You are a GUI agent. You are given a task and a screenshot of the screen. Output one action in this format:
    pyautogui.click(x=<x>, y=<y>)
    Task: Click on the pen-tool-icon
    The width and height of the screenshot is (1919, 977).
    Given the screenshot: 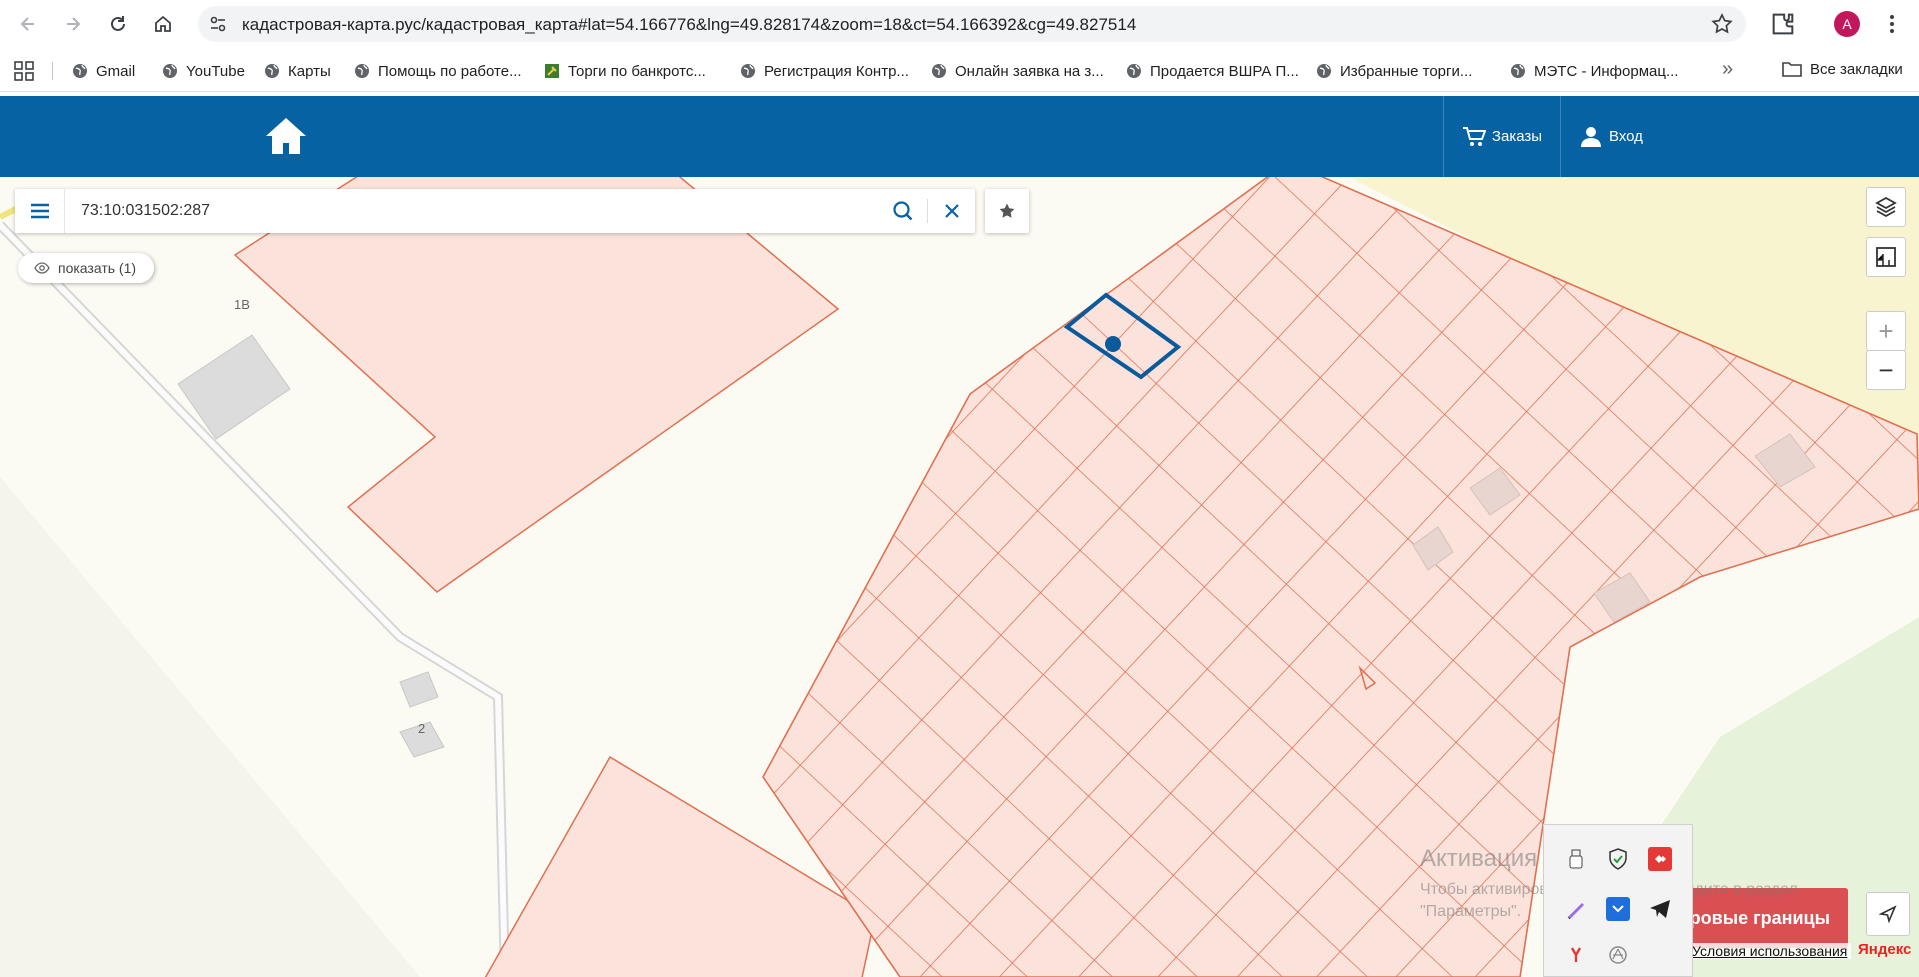 What is the action you would take?
    pyautogui.click(x=1576, y=909)
    